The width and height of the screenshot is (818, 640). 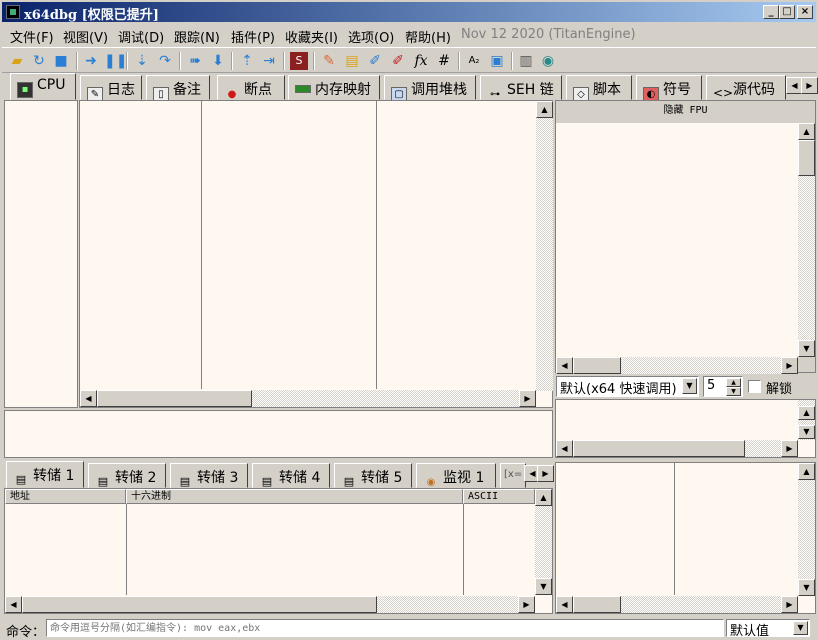 I want to click on menu-plugins: 插件(P), so click(x=253, y=36).